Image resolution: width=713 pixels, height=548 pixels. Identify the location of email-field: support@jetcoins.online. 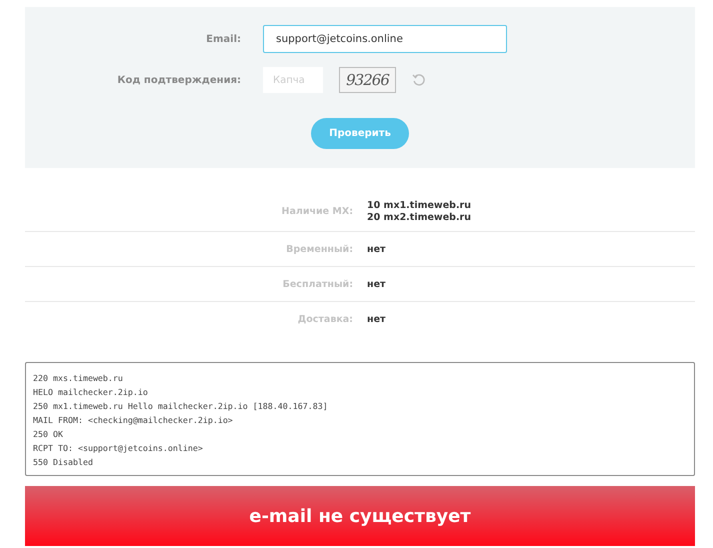
(385, 39).